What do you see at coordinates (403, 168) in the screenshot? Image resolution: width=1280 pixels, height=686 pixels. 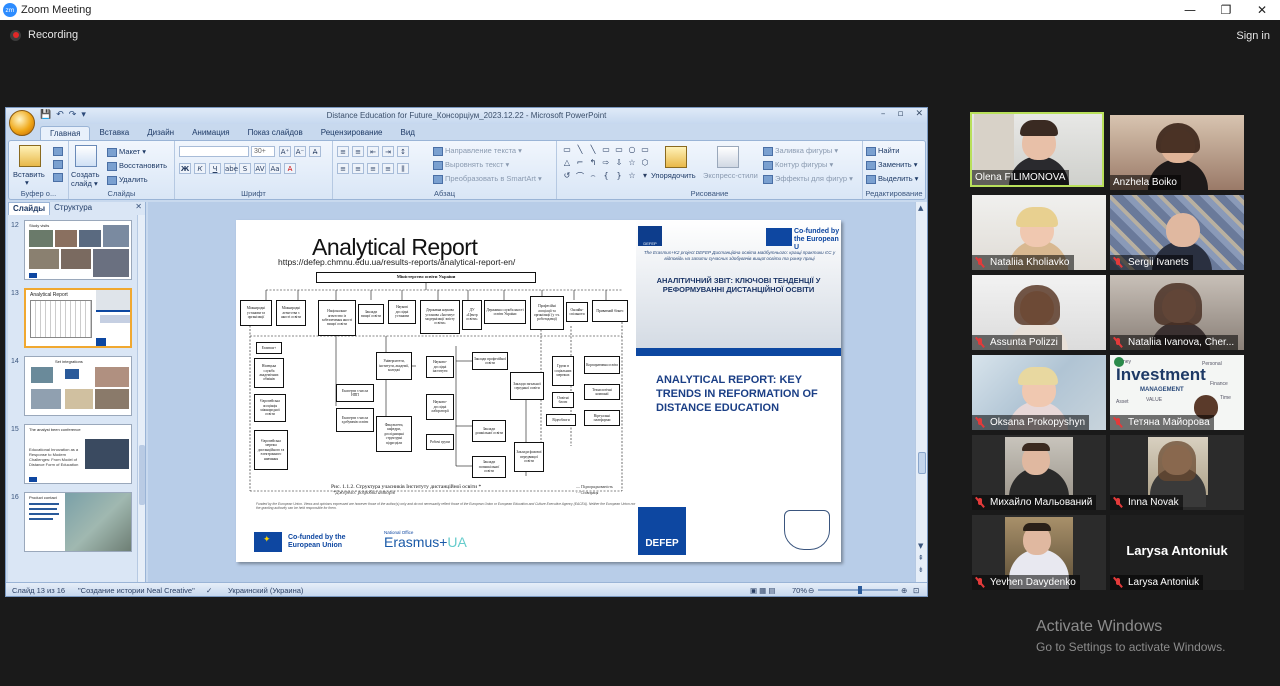 I see `columns-icon: ⫼` at bounding box center [403, 168].